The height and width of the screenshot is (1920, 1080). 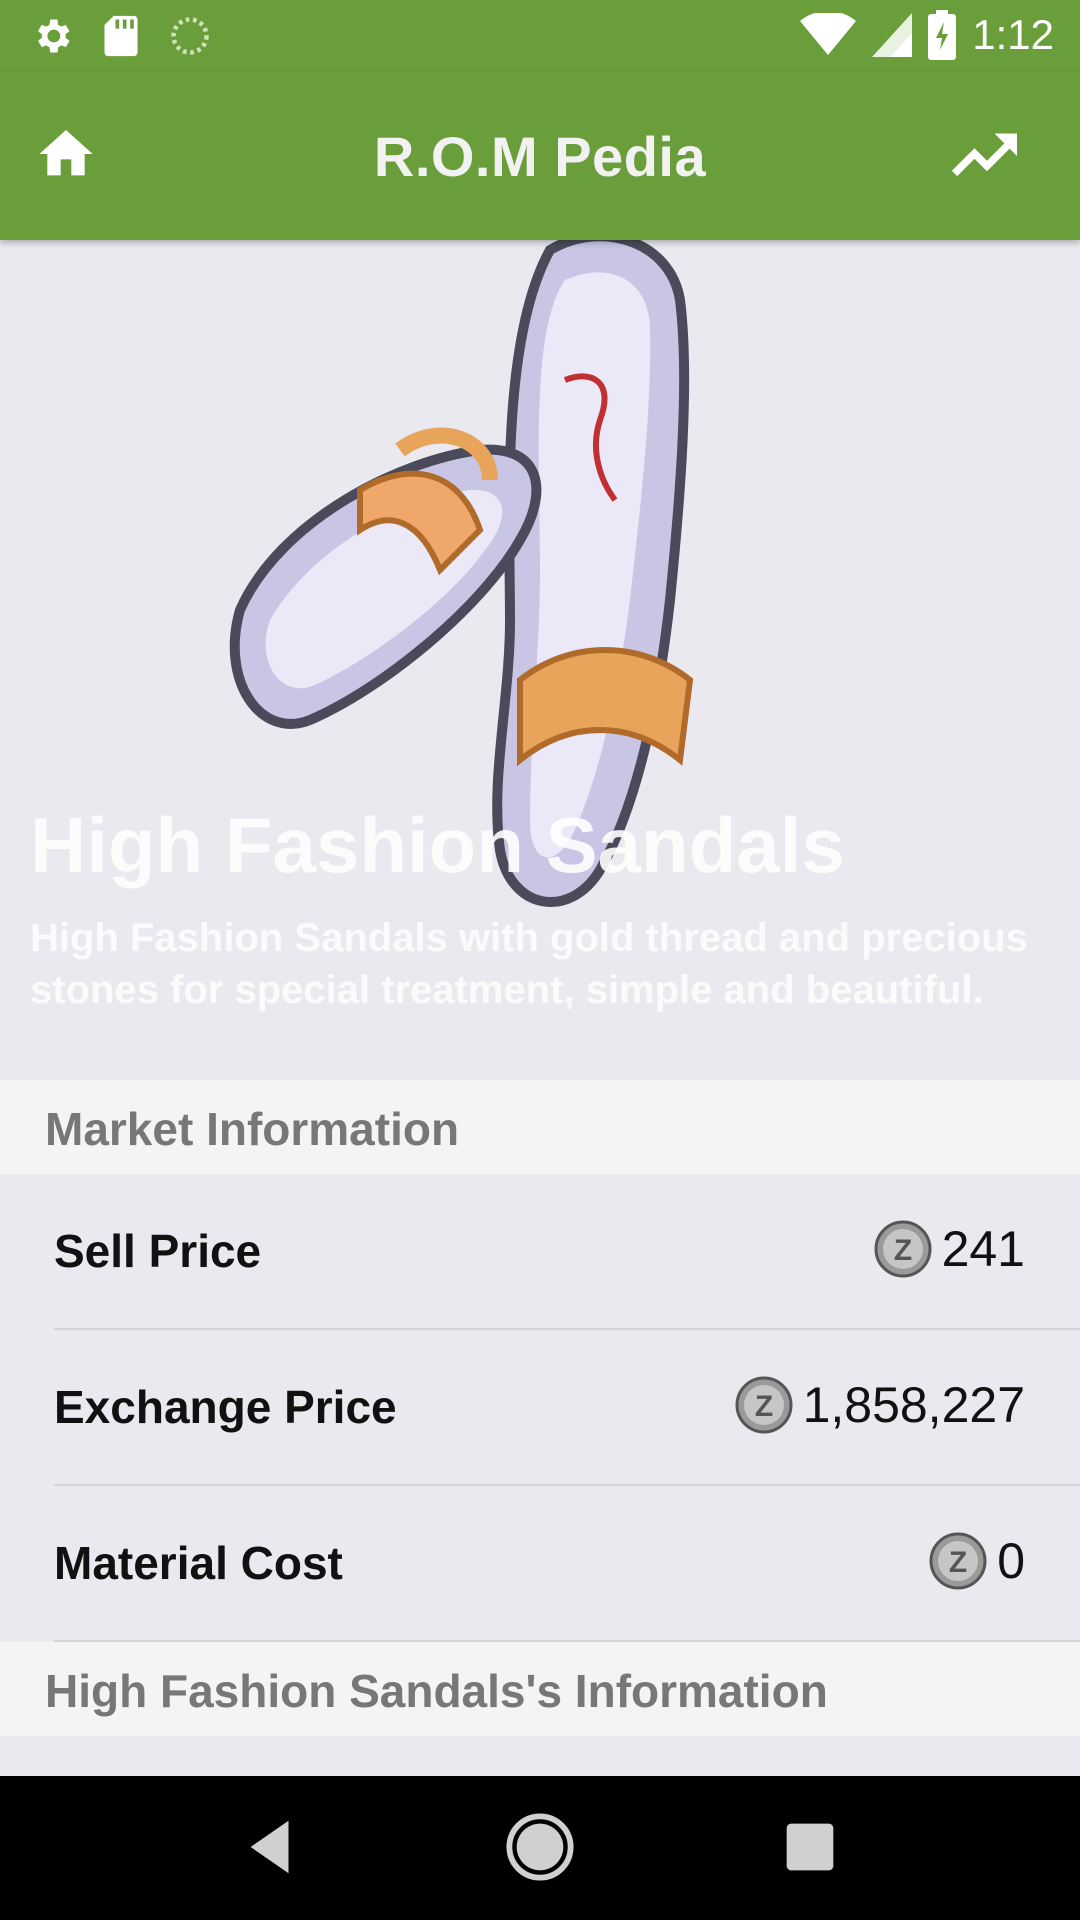 What do you see at coordinates (198, 1563) in the screenshot?
I see `material-cost-label: Material Cost` at bounding box center [198, 1563].